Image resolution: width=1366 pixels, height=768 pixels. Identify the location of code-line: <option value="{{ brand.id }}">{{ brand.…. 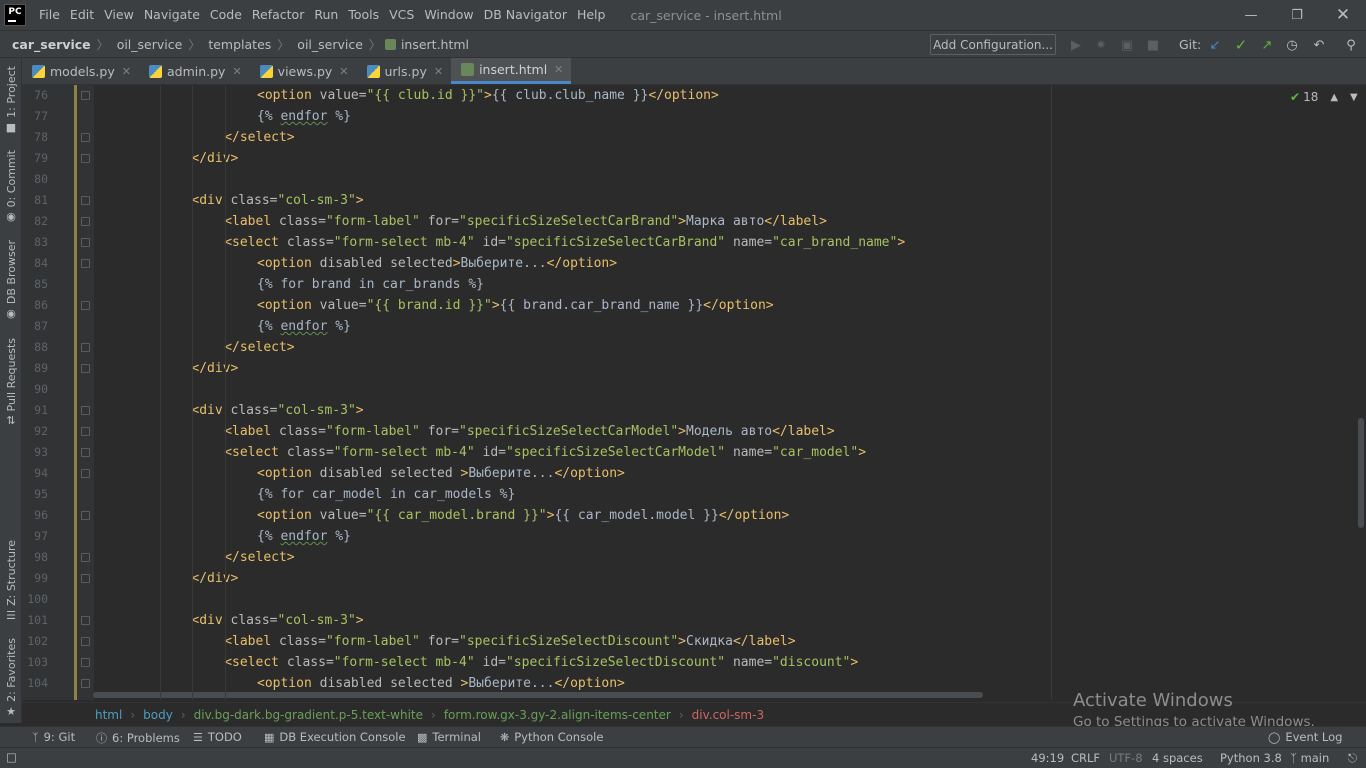
(515, 305).